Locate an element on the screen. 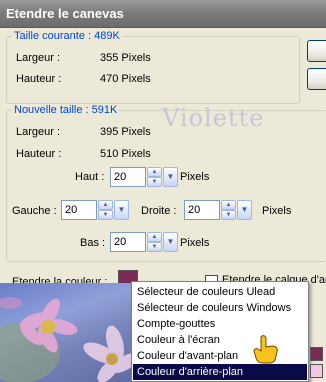 This screenshot has width=326, height=382. new-height-label: Hauteur : is located at coordinates (39, 154).